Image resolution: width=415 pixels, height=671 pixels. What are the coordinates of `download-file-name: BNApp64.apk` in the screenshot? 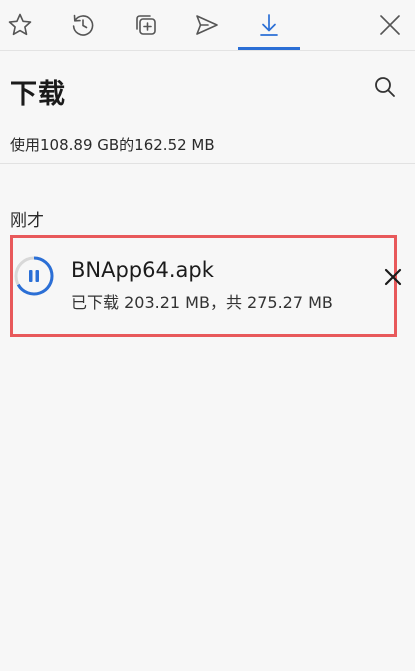 It's located at (142, 270).